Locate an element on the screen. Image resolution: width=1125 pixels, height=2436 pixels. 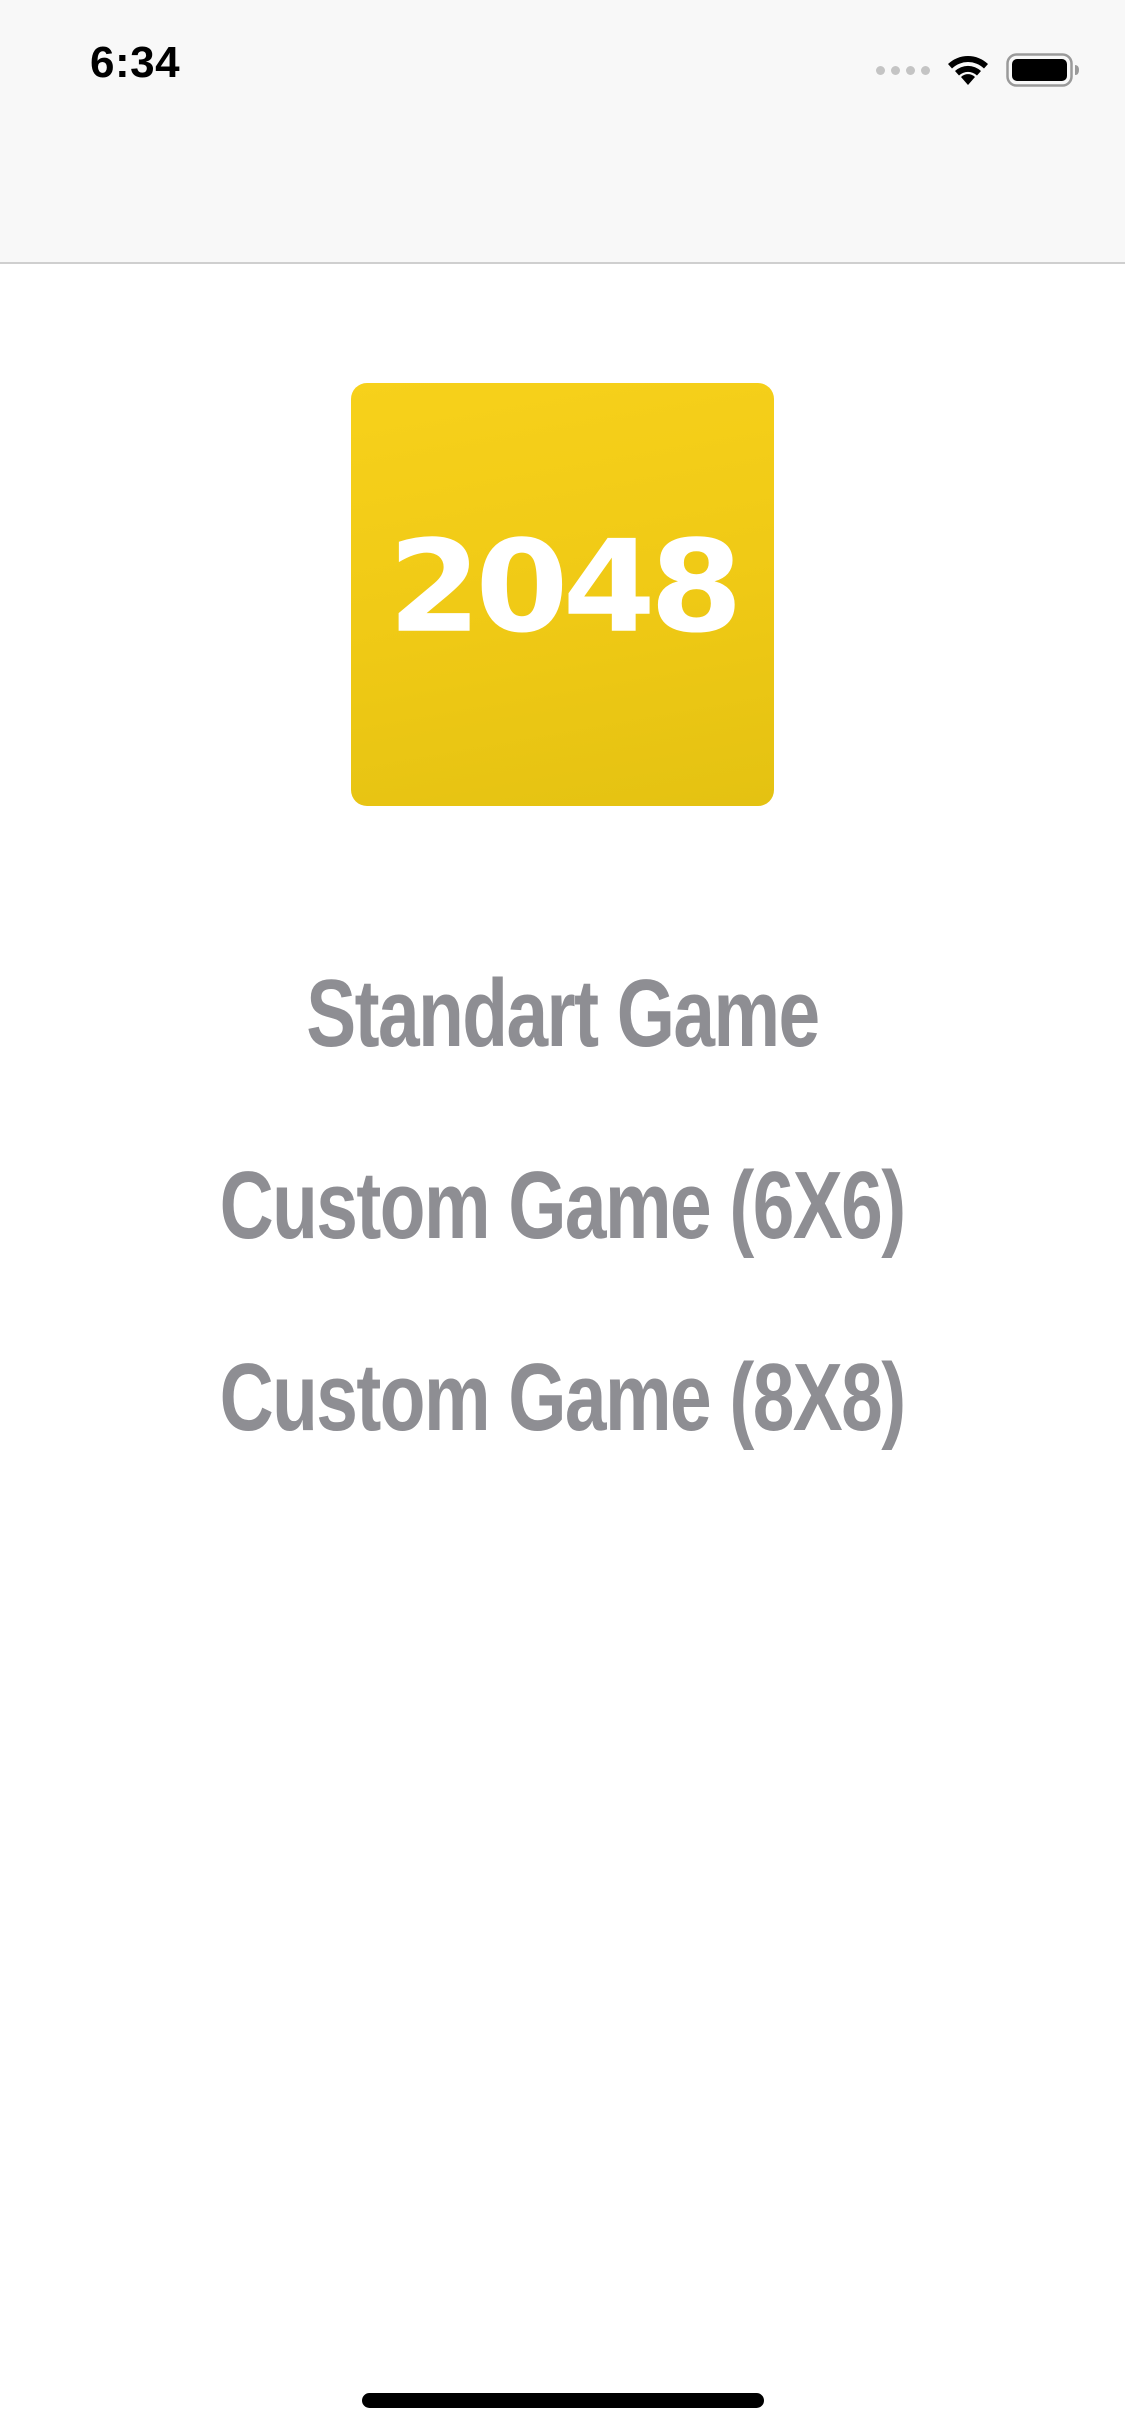
custom-game-6x6-button: Custom Game (6X6) is located at coordinates (563, 1206).